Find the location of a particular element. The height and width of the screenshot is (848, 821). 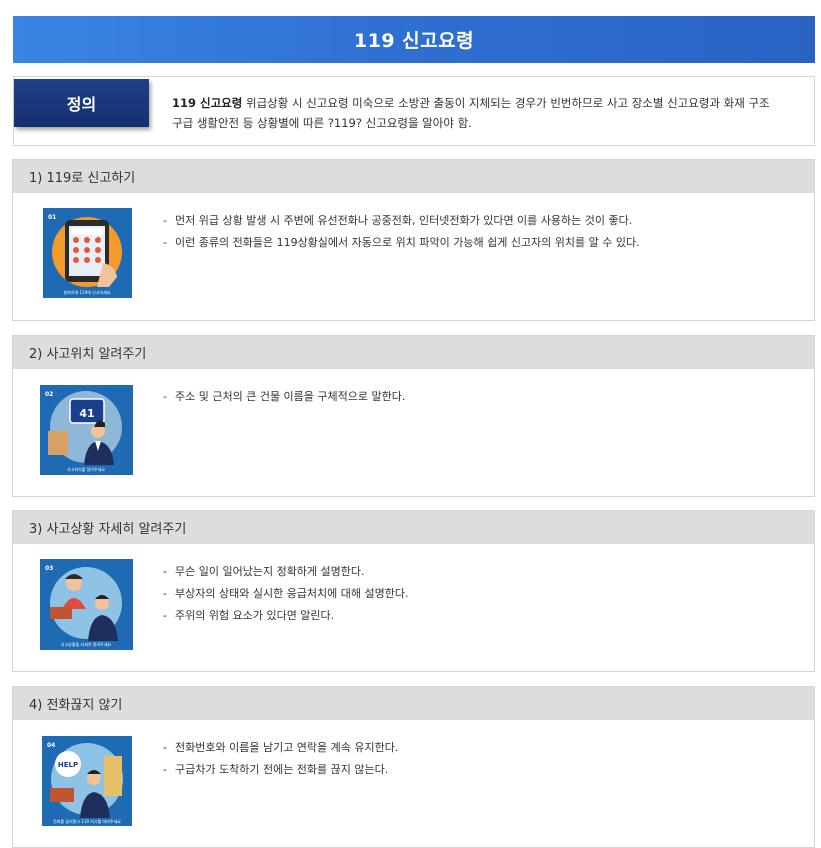

section-title: 2) 사고위치 알려주기 is located at coordinates (88, 354).